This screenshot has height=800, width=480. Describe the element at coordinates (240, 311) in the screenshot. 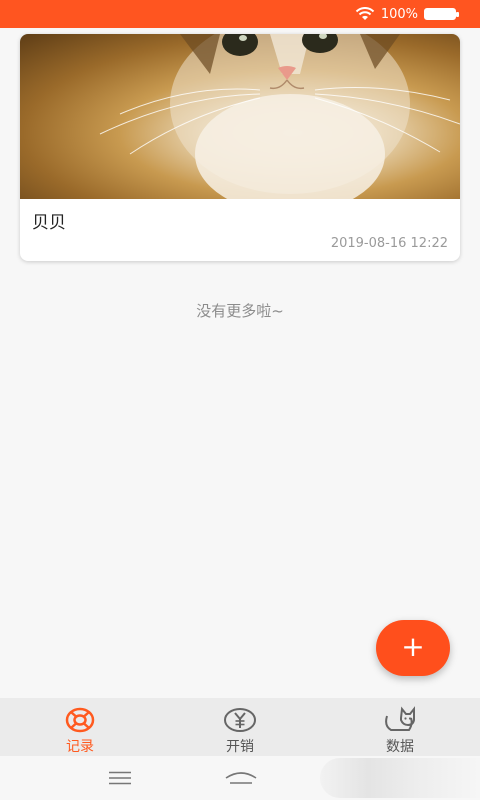

I see `no-more-text: 没有更多啦~` at that location.